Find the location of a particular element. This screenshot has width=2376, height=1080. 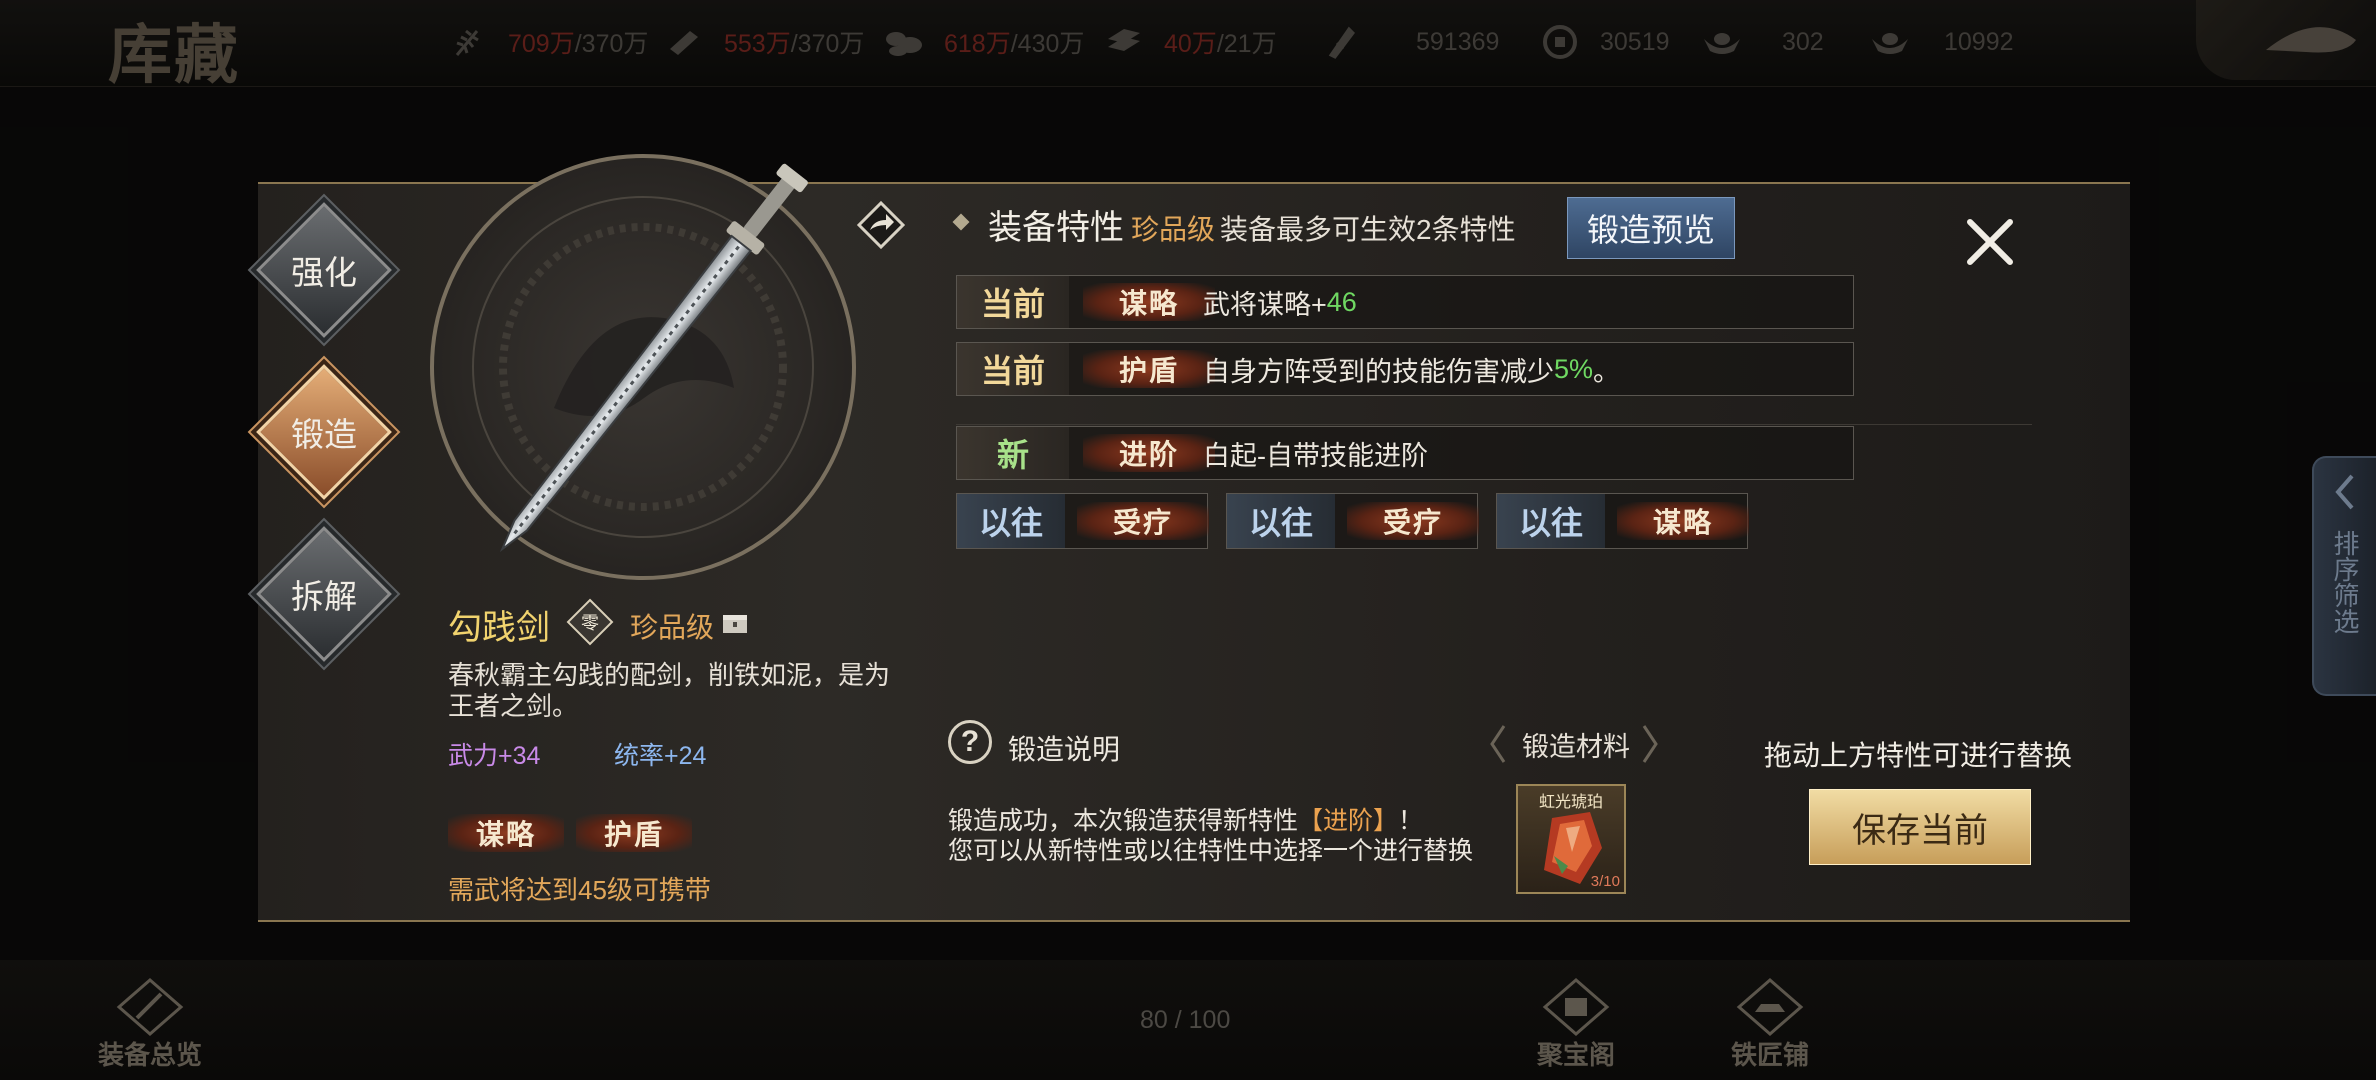

past-trait-2: 以往 受疗 is located at coordinates (1352, 521).